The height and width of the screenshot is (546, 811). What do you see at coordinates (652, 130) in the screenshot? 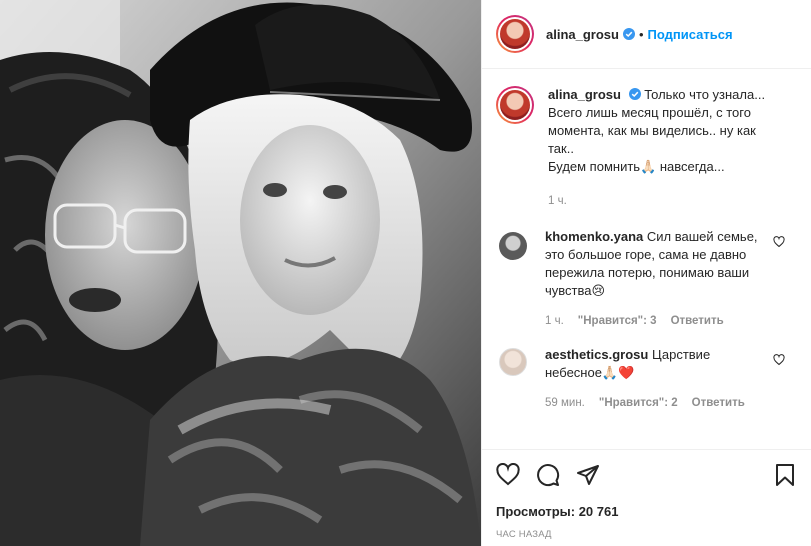
I see `caption-line: момента, как мы виделись.. ну как` at bounding box center [652, 130].